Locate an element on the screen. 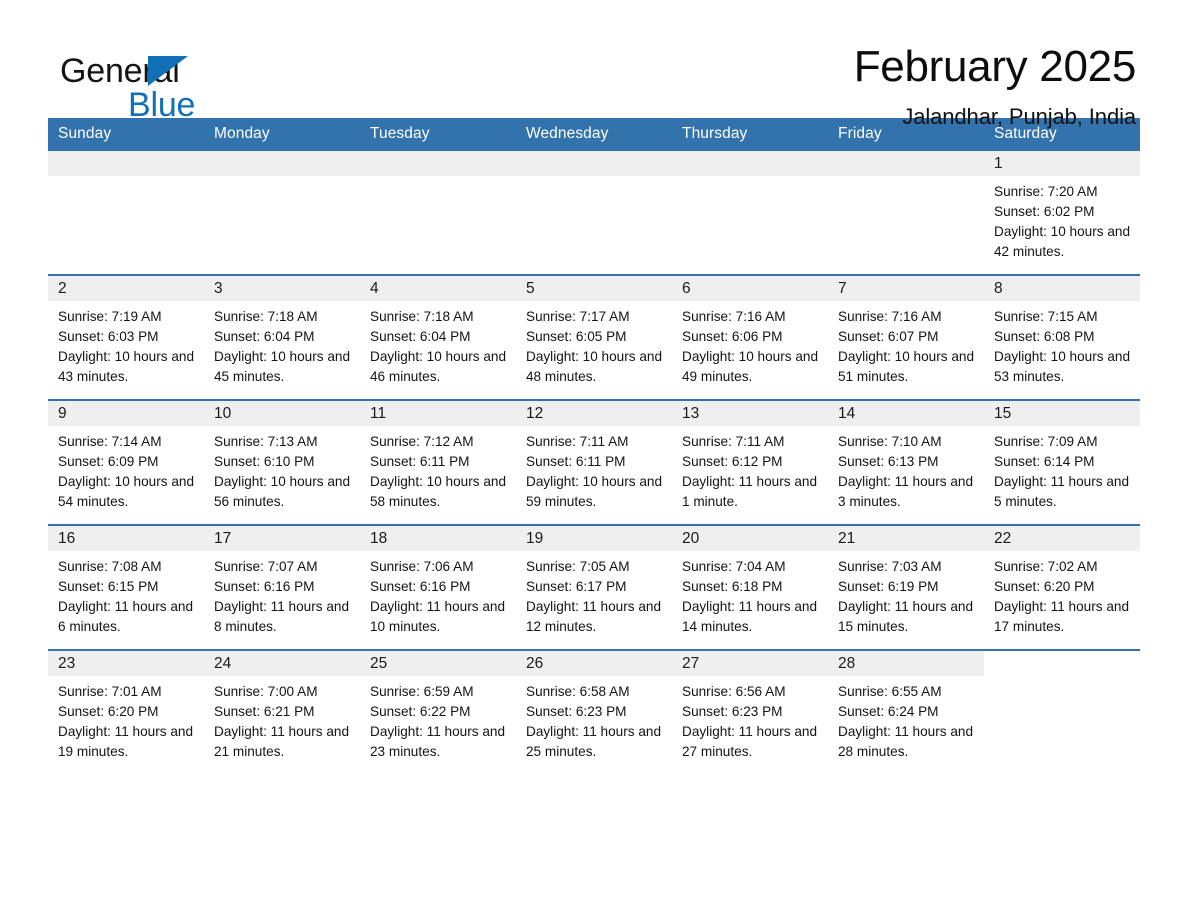 This screenshot has width=1188, height=918. day-number: 8 is located at coordinates (1062, 288).